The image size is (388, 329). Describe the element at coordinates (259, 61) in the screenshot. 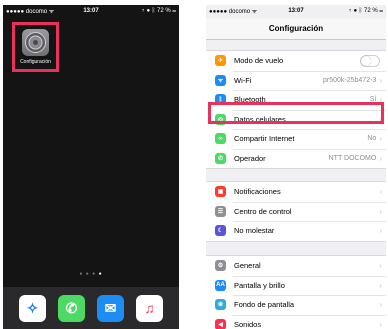

I see `settings-row-label: Modo de vuelo` at that location.